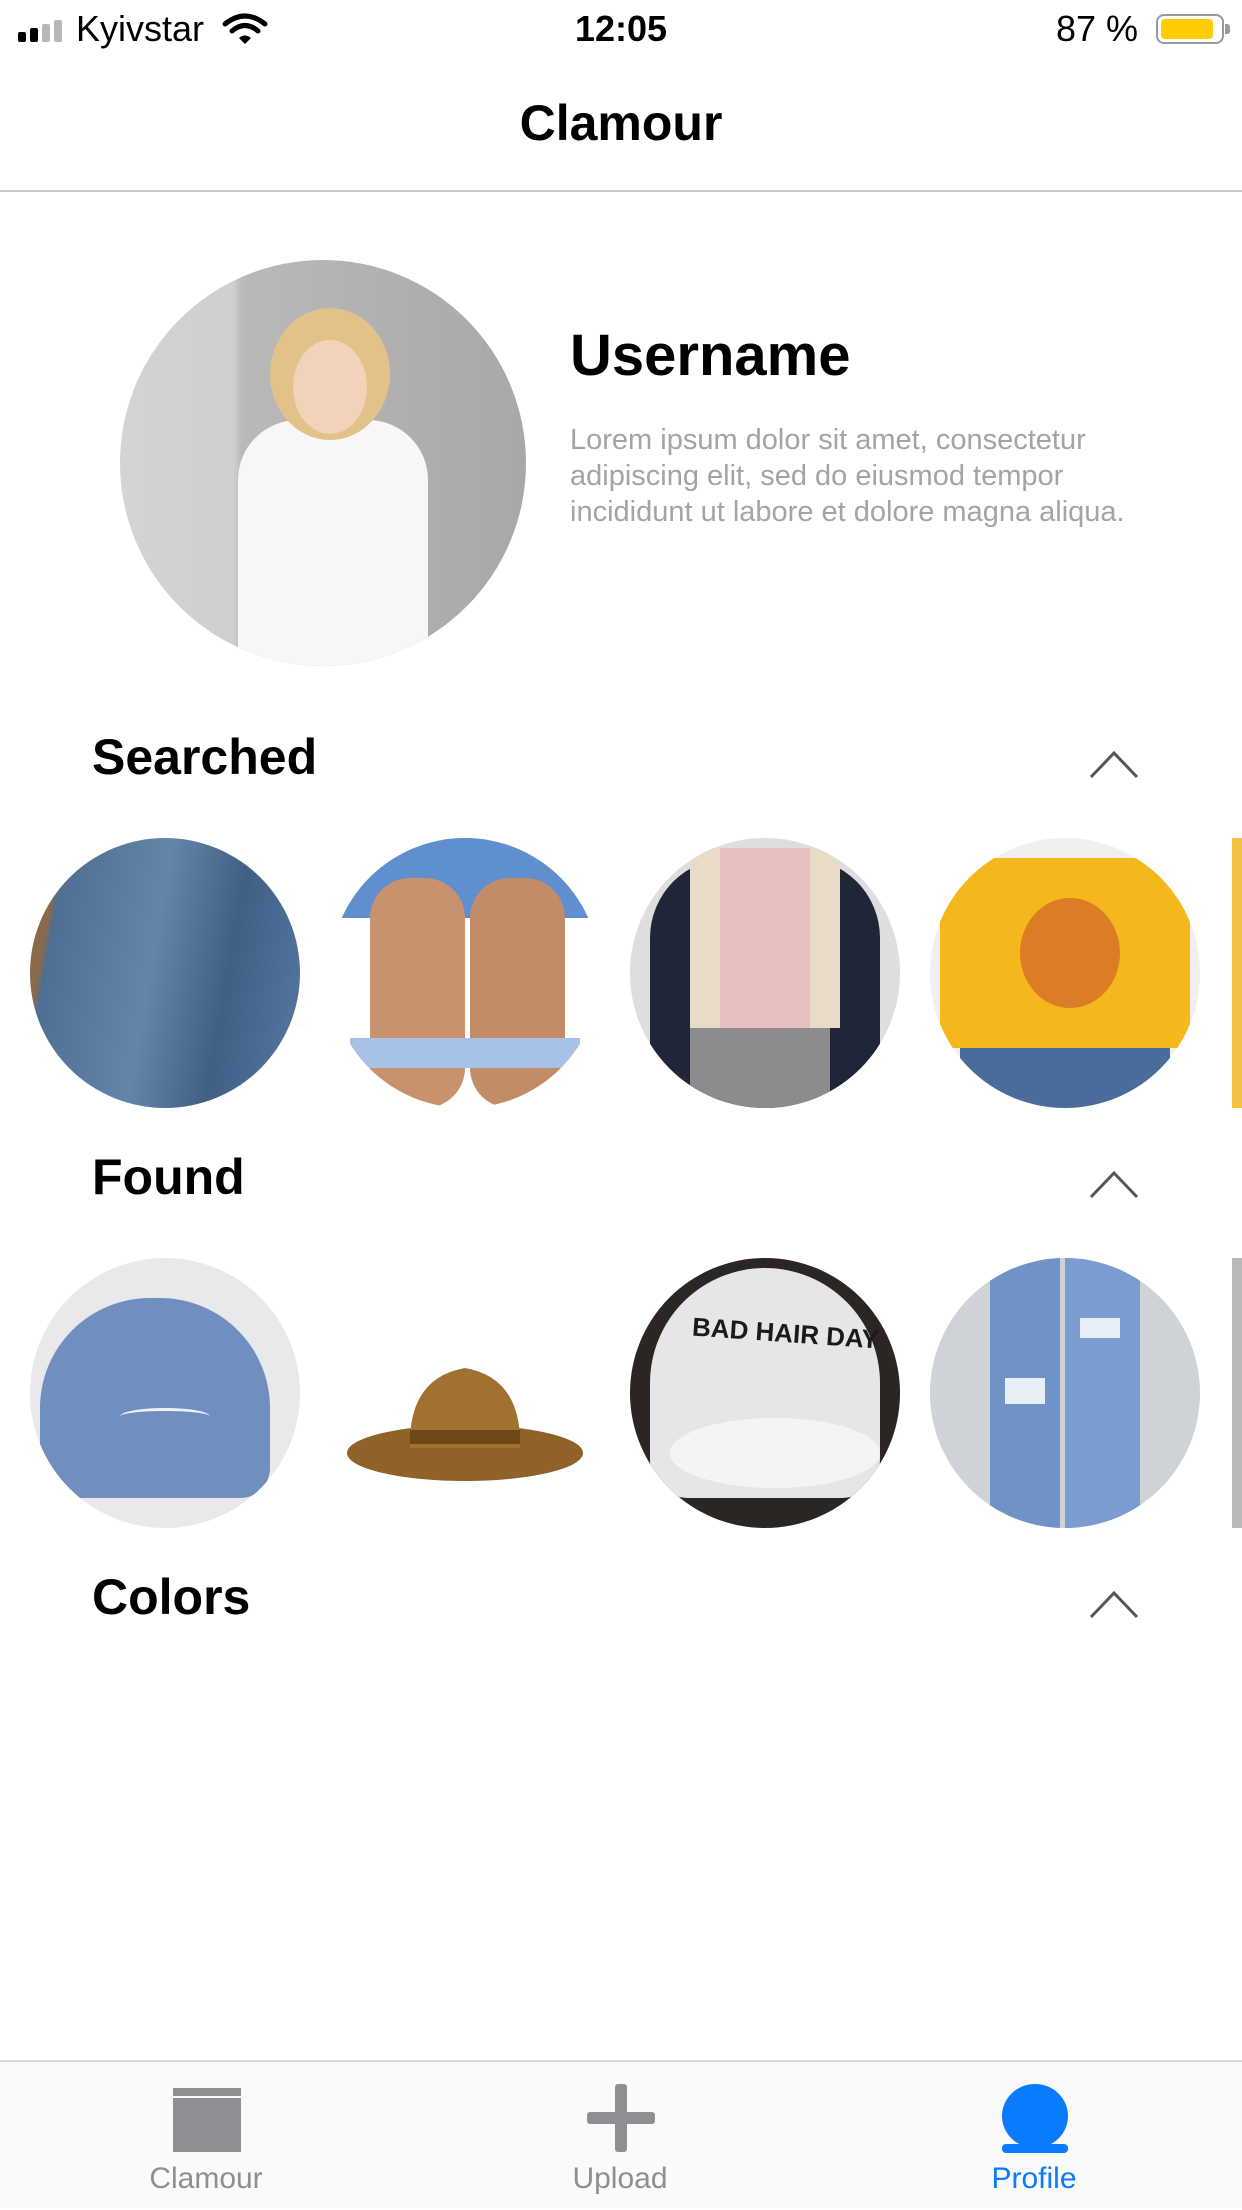  What do you see at coordinates (765, 1393) in the screenshot?
I see `found-item-white-cap: BAD HAIR DAY` at bounding box center [765, 1393].